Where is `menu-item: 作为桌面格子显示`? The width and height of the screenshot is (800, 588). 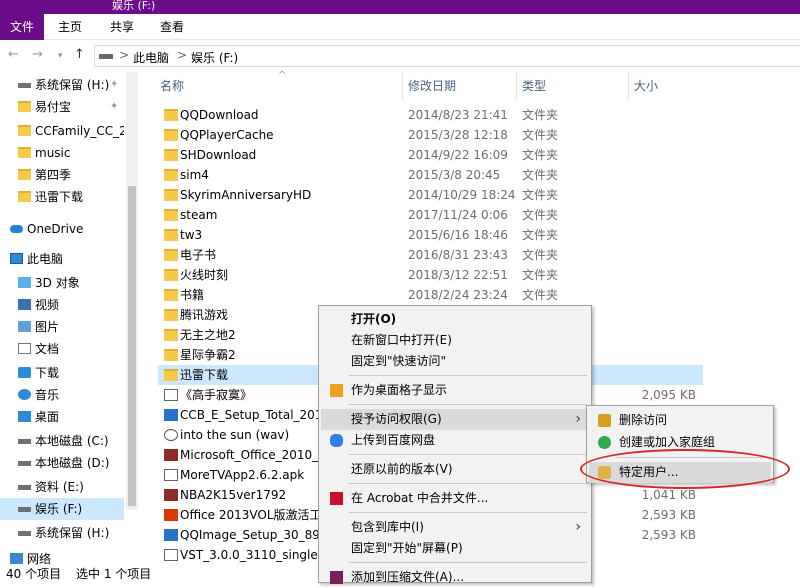
menu-item: 作为桌面格子显示 is located at coordinates (455, 390).